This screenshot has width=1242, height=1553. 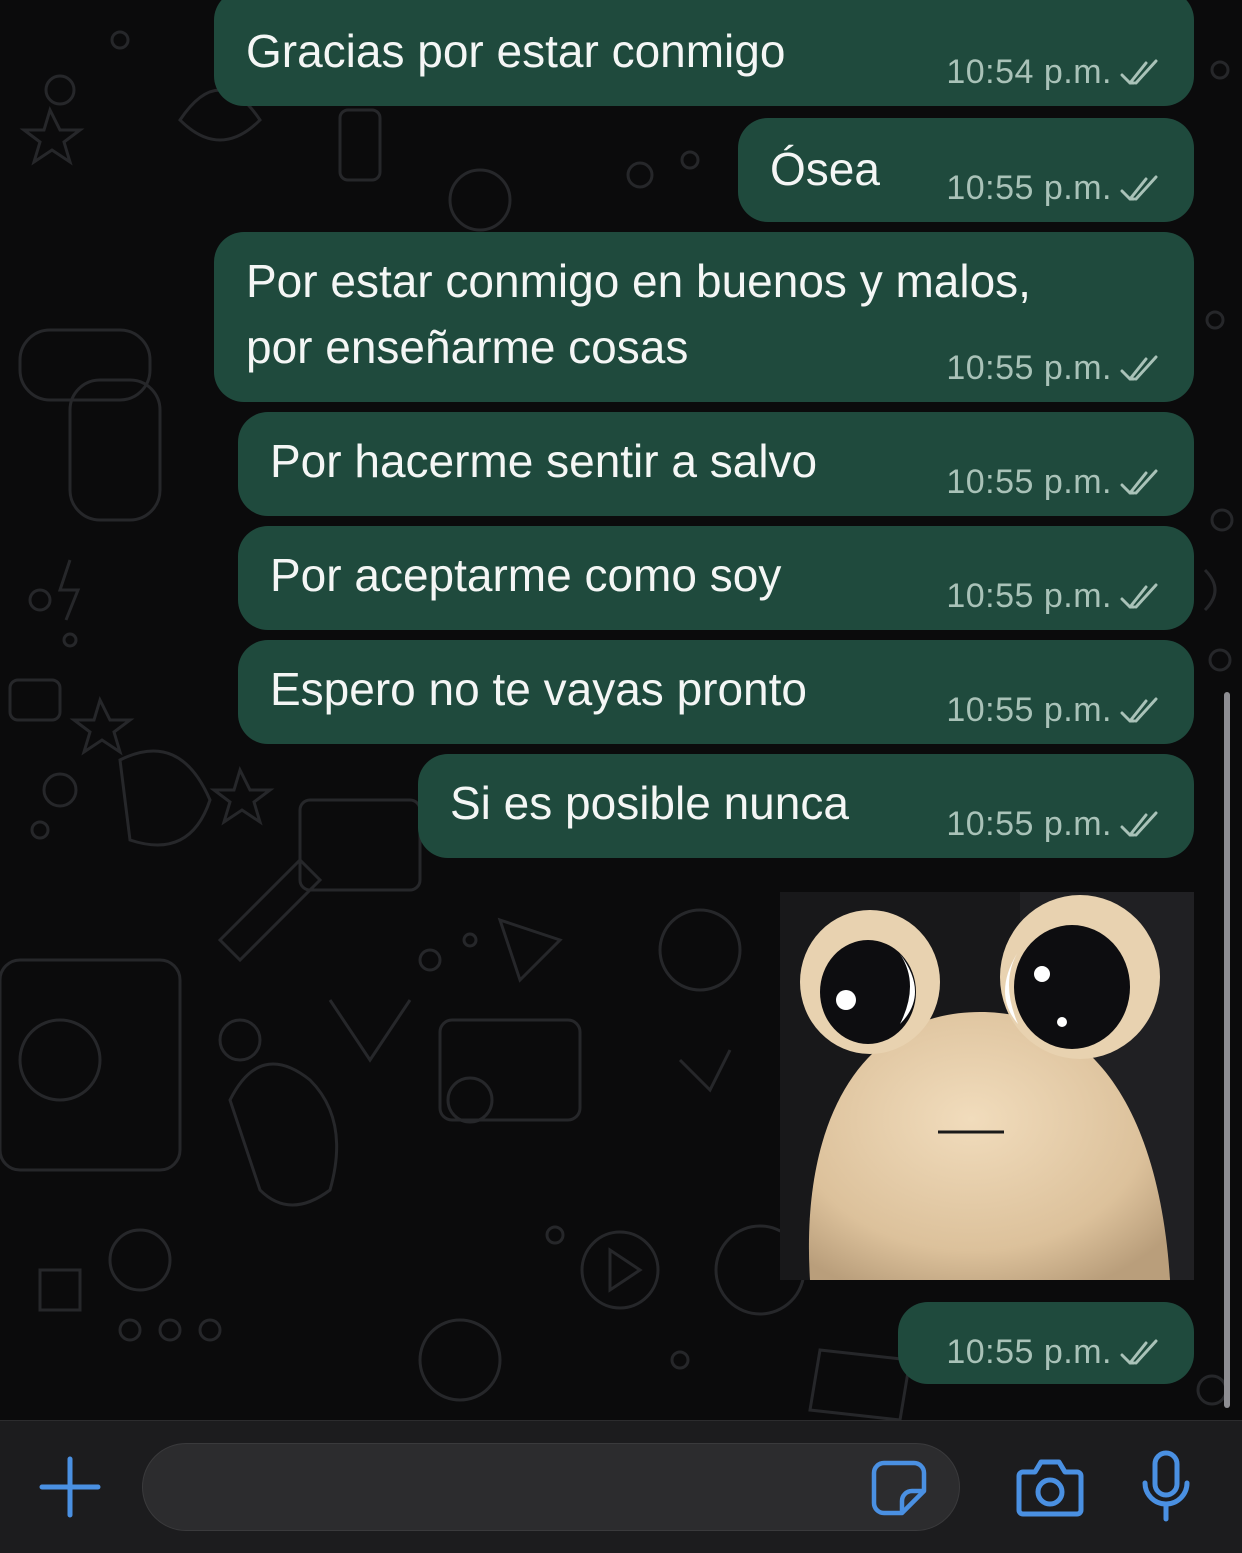 I want to click on camera-button, so click(x=1050, y=1487).